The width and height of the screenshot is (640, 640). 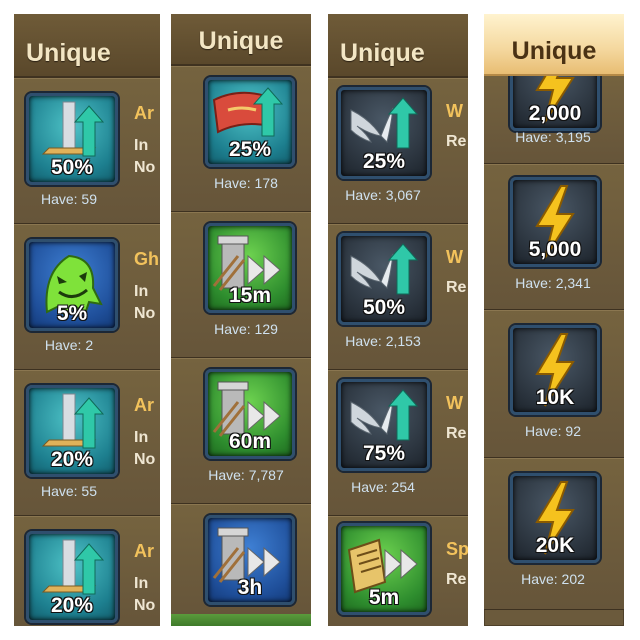 I want to click on item-value: 3h, so click(x=250, y=587).